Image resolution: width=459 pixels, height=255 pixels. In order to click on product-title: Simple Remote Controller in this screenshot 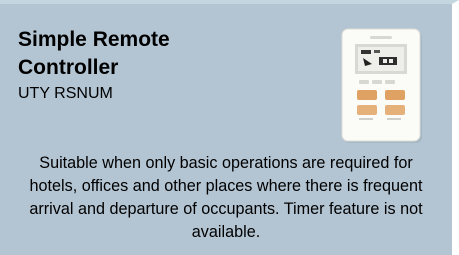, I will do `click(94, 53)`.